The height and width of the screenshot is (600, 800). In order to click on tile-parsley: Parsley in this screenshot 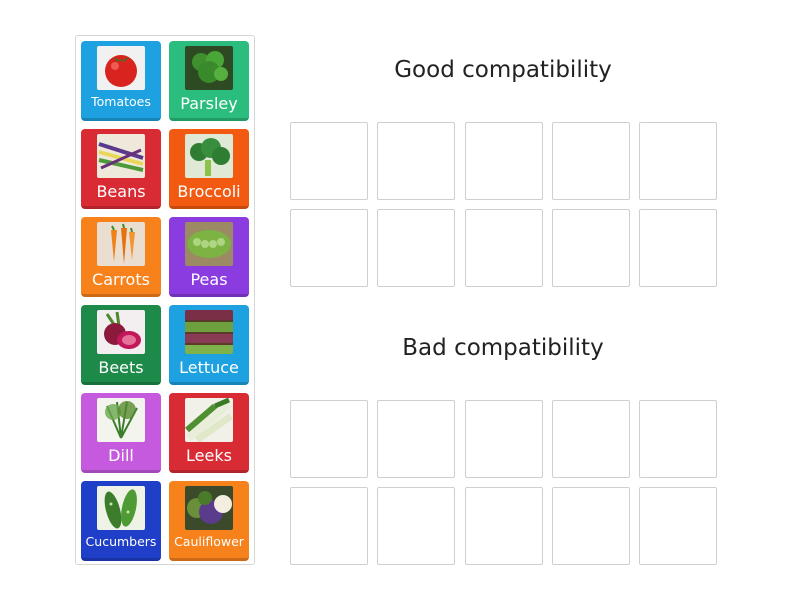, I will do `click(209, 81)`.